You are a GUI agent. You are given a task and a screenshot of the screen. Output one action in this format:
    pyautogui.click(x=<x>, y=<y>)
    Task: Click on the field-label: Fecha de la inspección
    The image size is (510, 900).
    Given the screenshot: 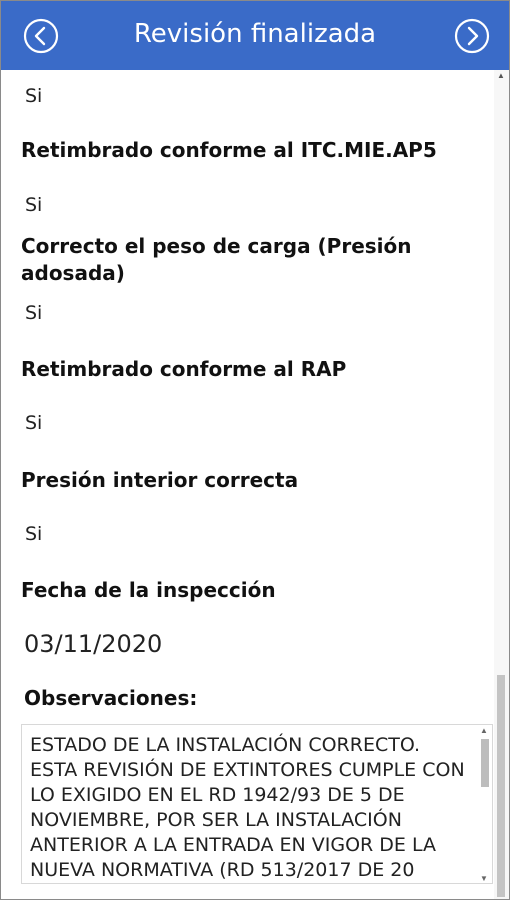 What is the action you would take?
    pyautogui.click(x=148, y=590)
    